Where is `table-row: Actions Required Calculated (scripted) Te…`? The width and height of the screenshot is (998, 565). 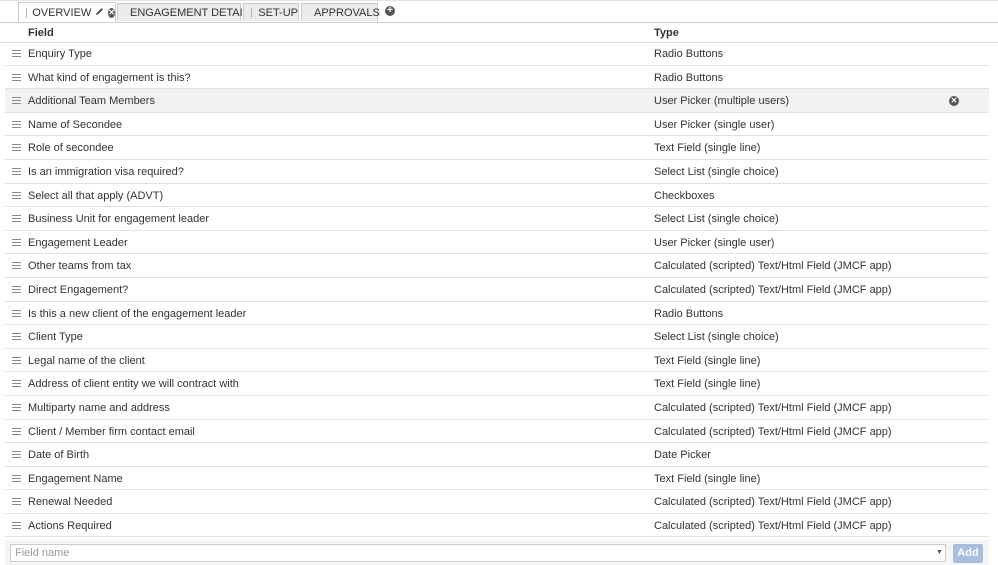
table-row: Actions Required Calculated (scripted) Te… is located at coordinates (497, 526).